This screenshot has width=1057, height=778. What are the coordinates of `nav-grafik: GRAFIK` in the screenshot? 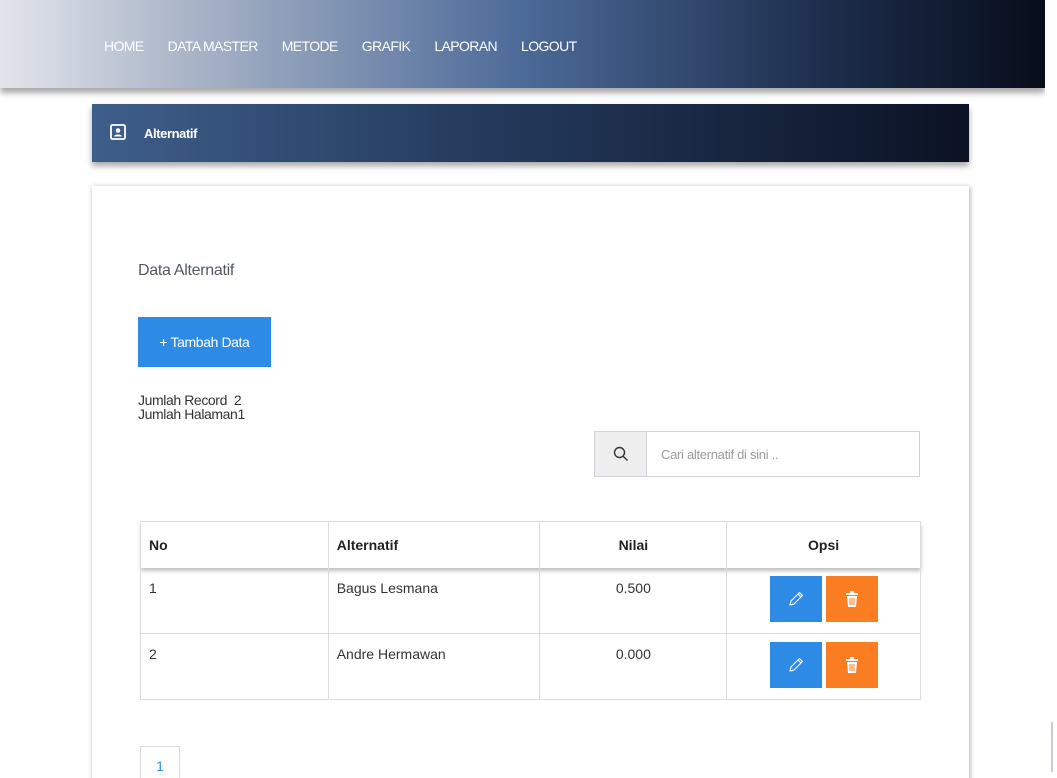 It's located at (386, 46).